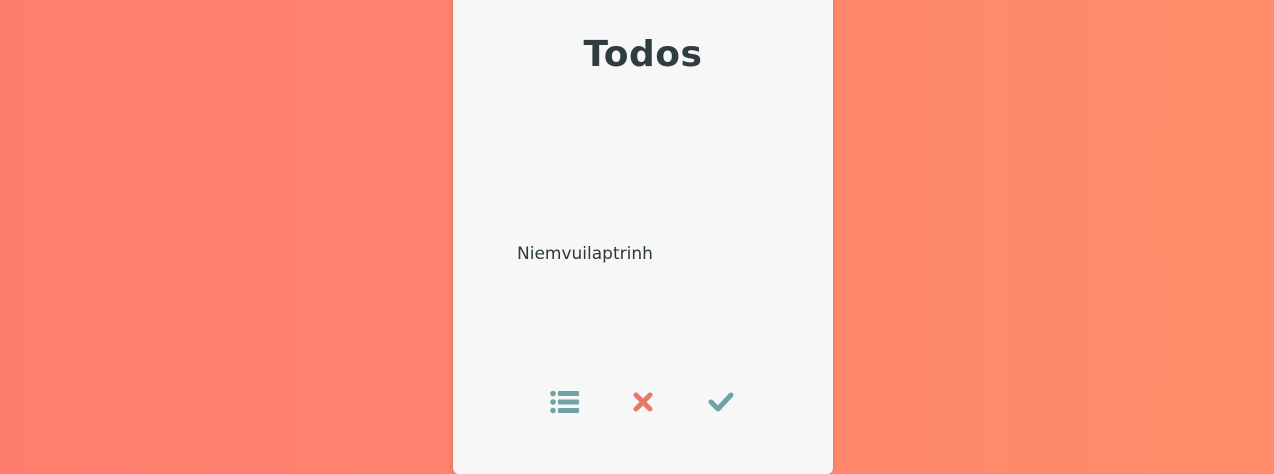  I want to click on close-icon, so click(643, 402).